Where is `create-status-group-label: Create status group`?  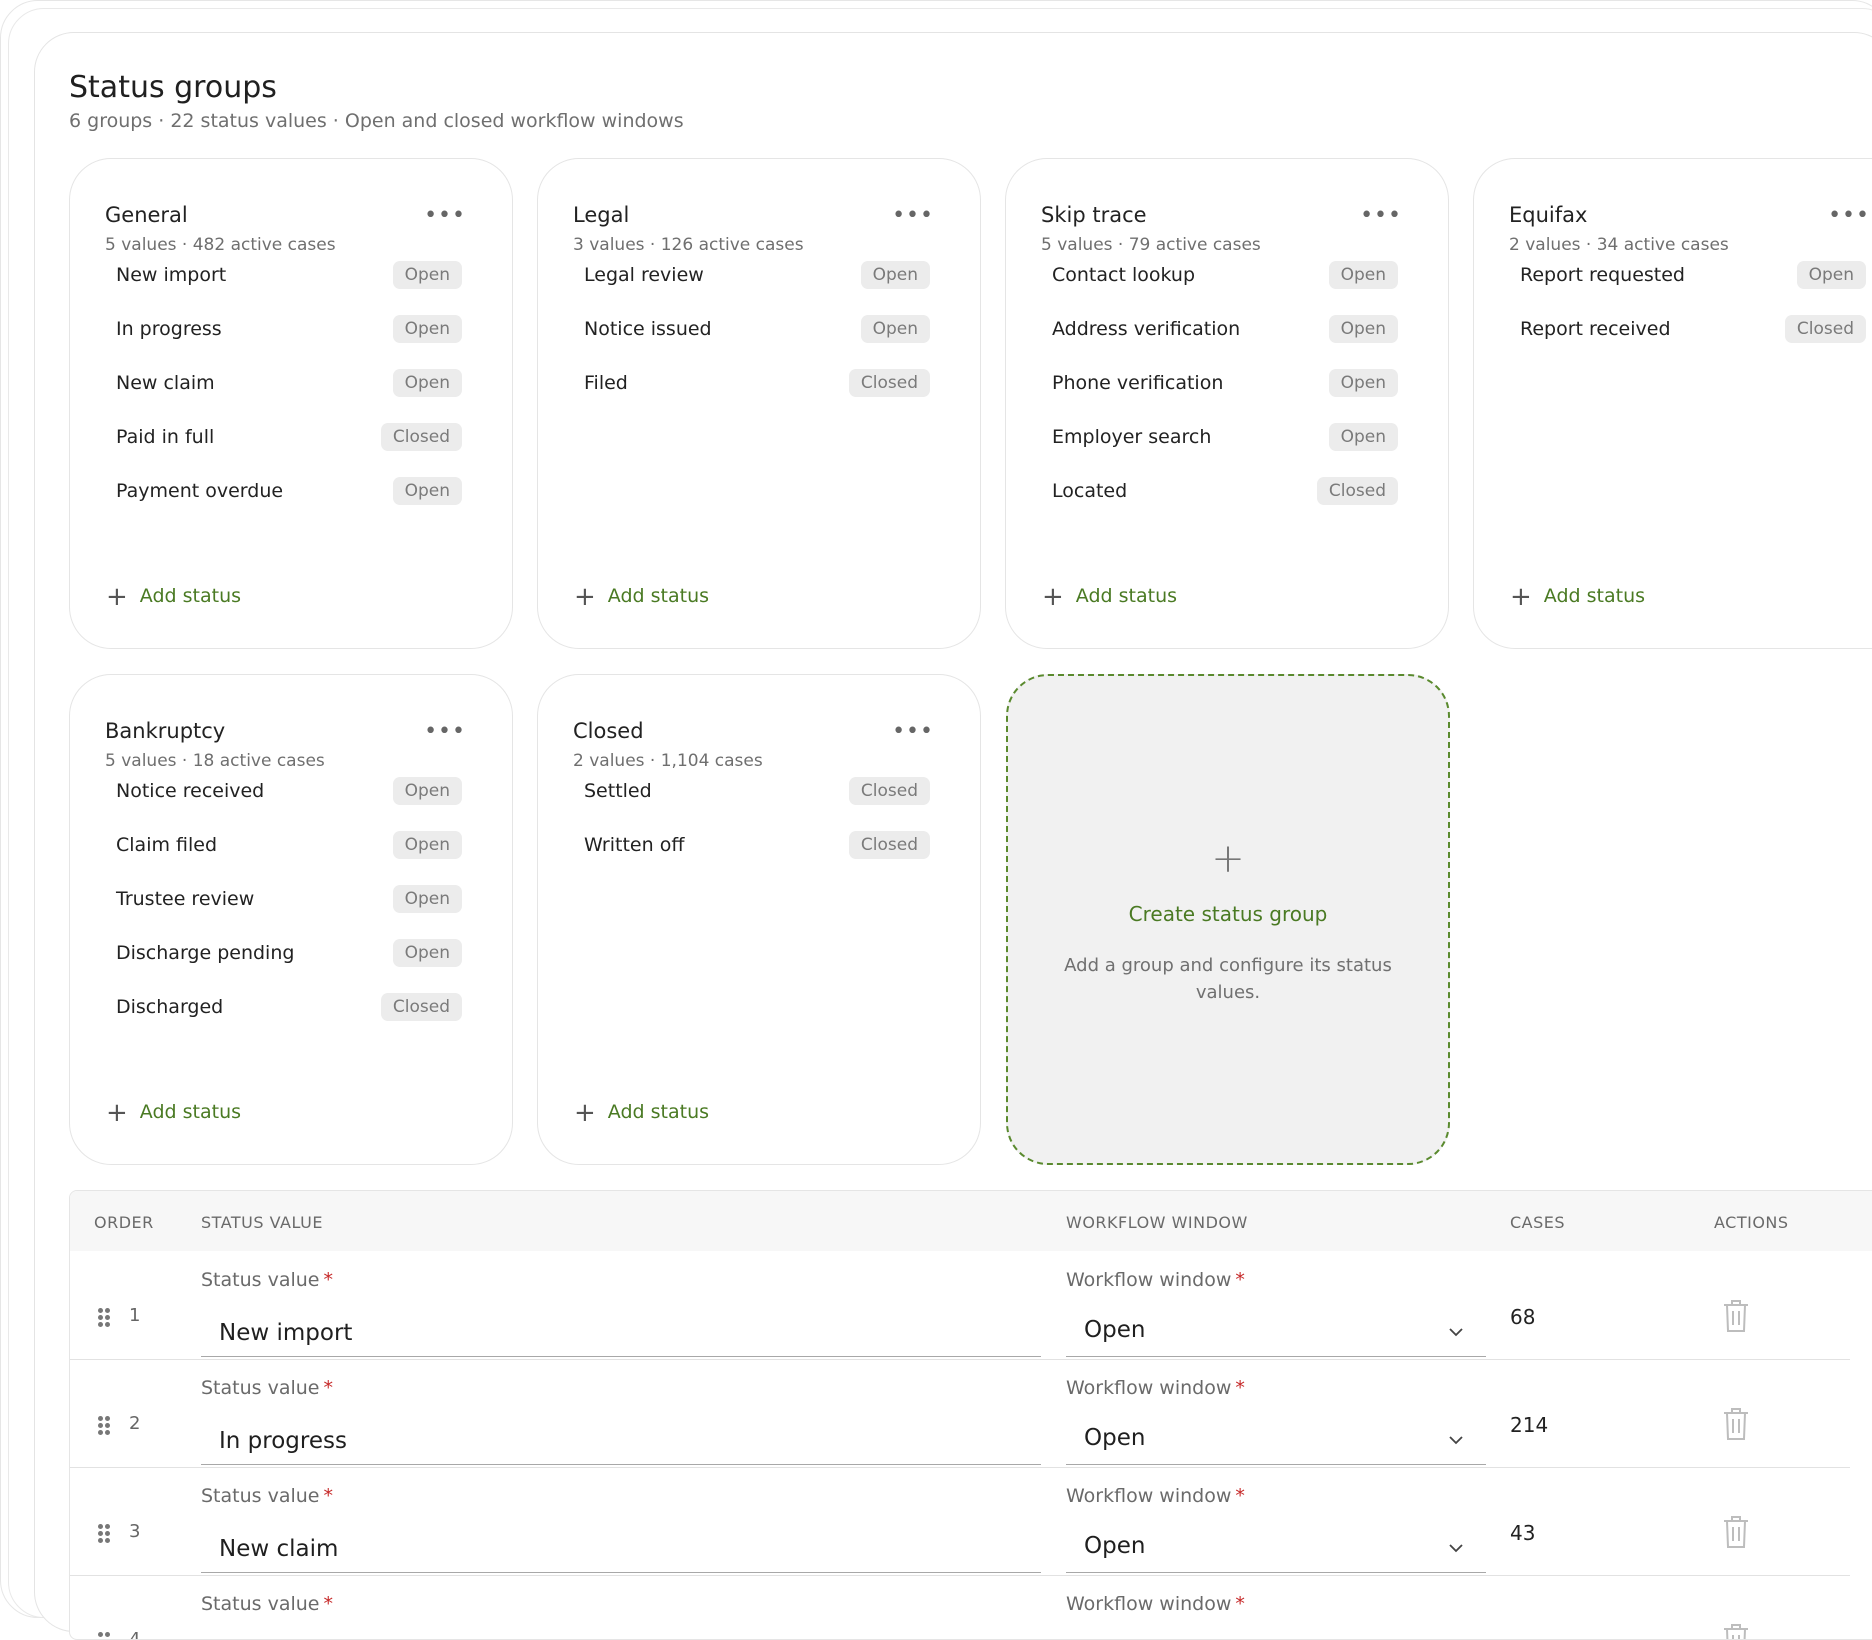 create-status-group-label: Create status group is located at coordinates (1228, 914).